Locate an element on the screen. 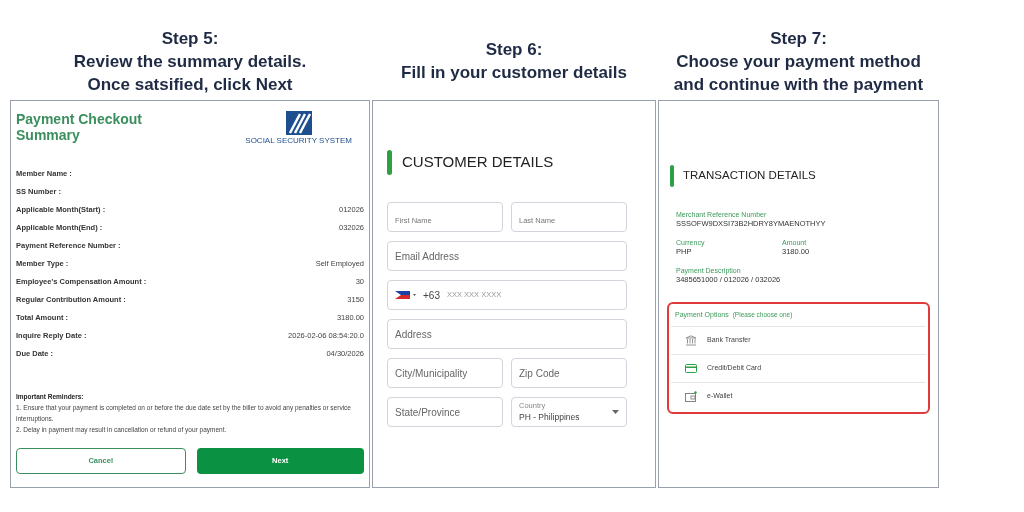 This screenshot has width=1024, height=512. bank-icon is located at coordinates (691, 340).